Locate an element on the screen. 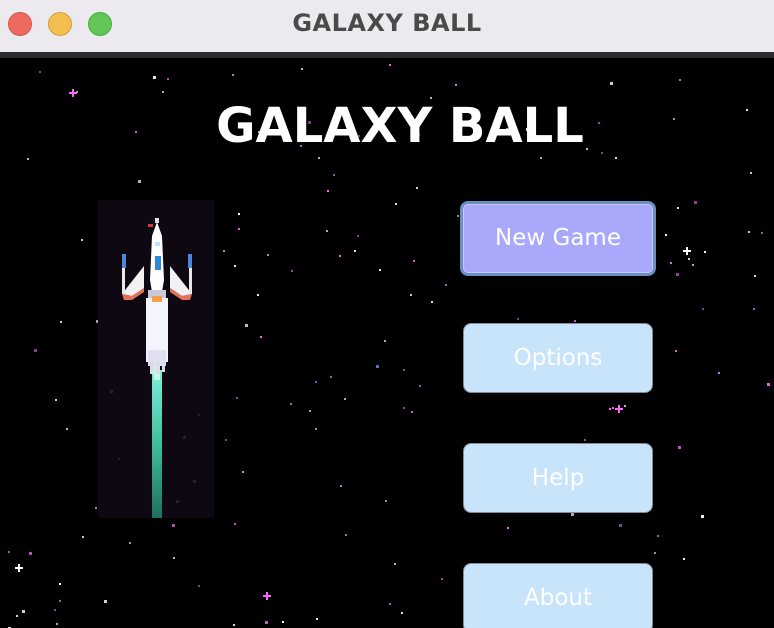 This screenshot has height=628, width=774. spaceship-image is located at coordinates (156, 359).